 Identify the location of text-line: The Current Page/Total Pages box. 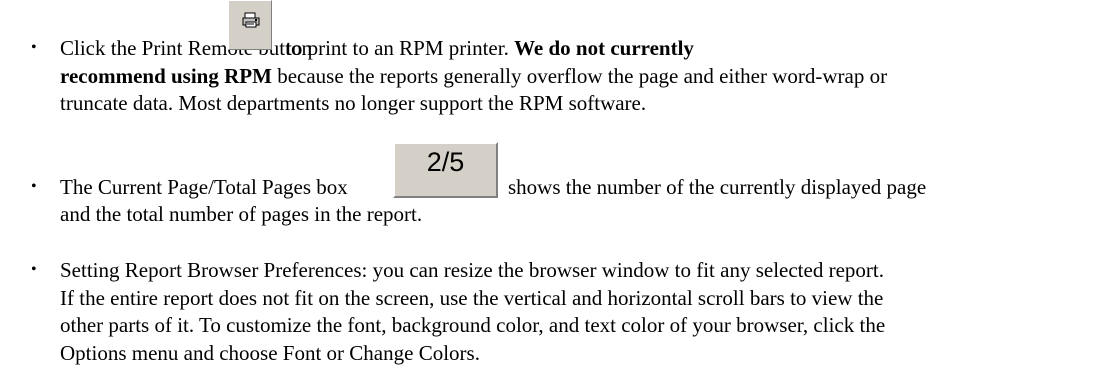
(204, 187).